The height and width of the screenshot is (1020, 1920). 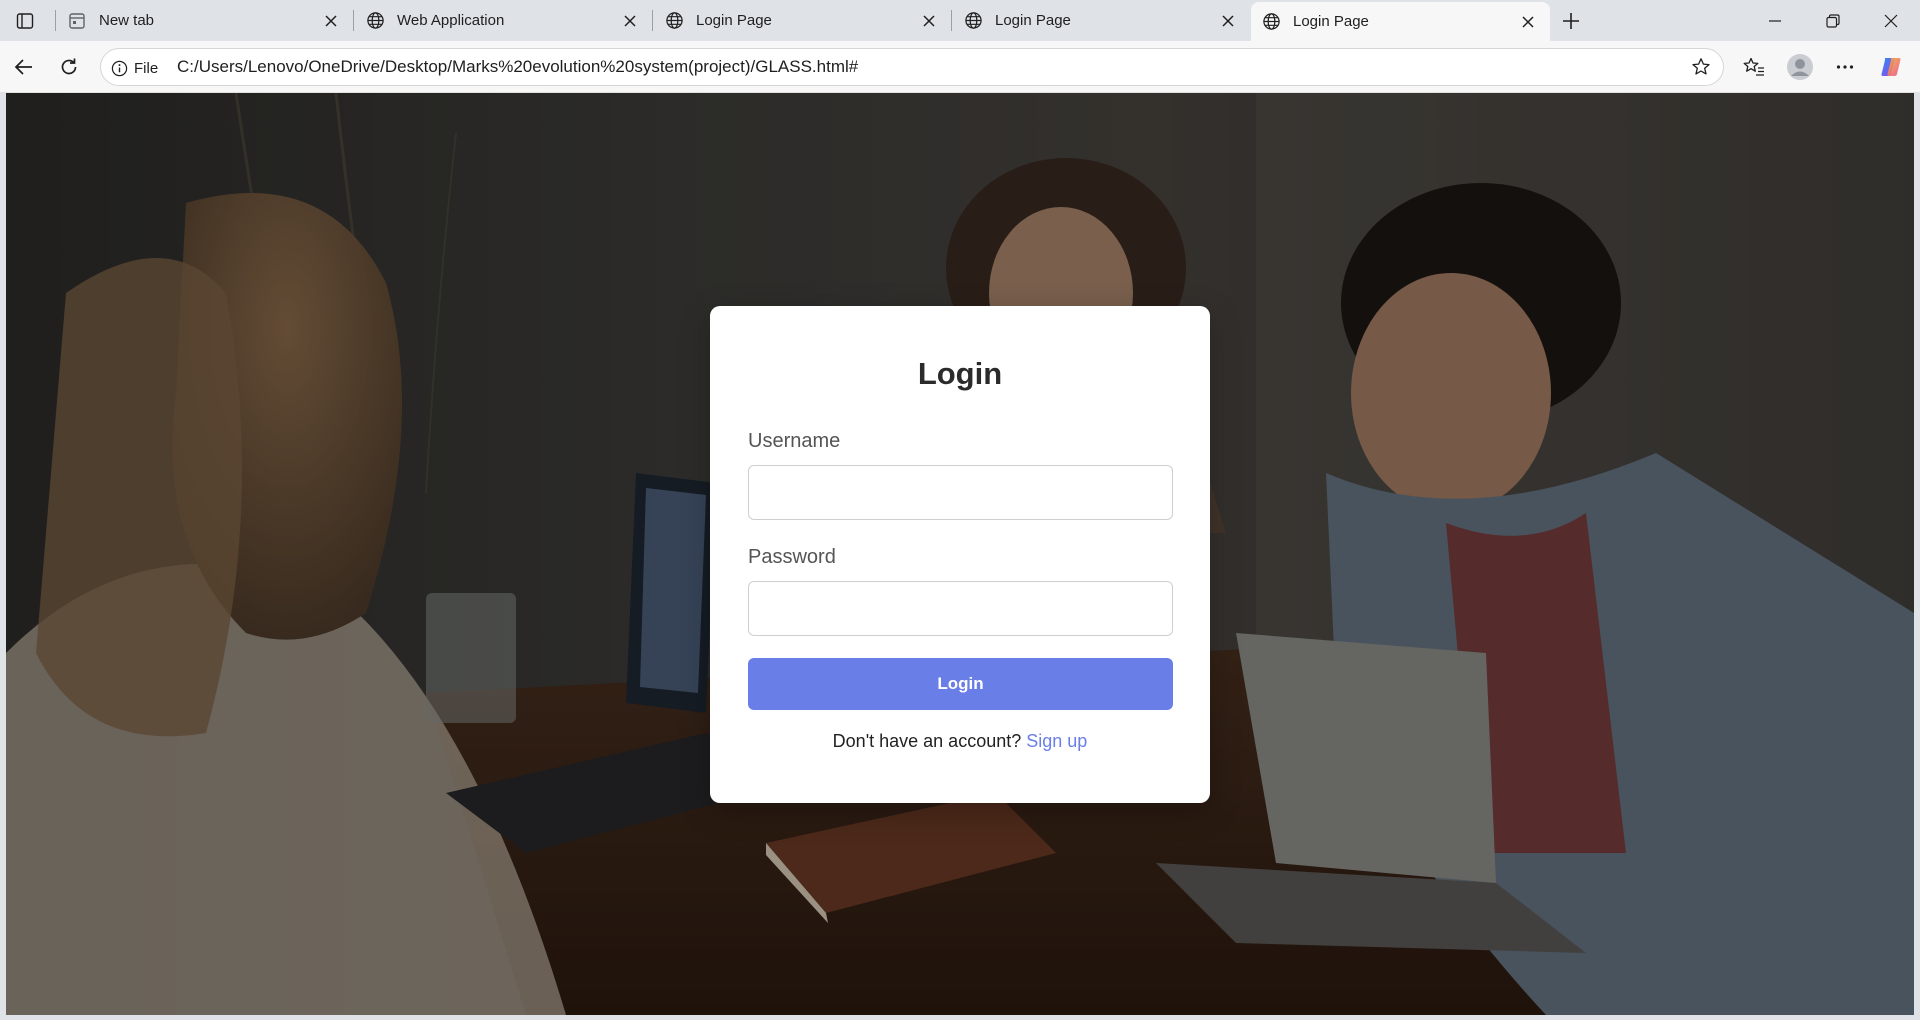 I want to click on tab-login-page-active: Login Page, so click(x=1400, y=21).